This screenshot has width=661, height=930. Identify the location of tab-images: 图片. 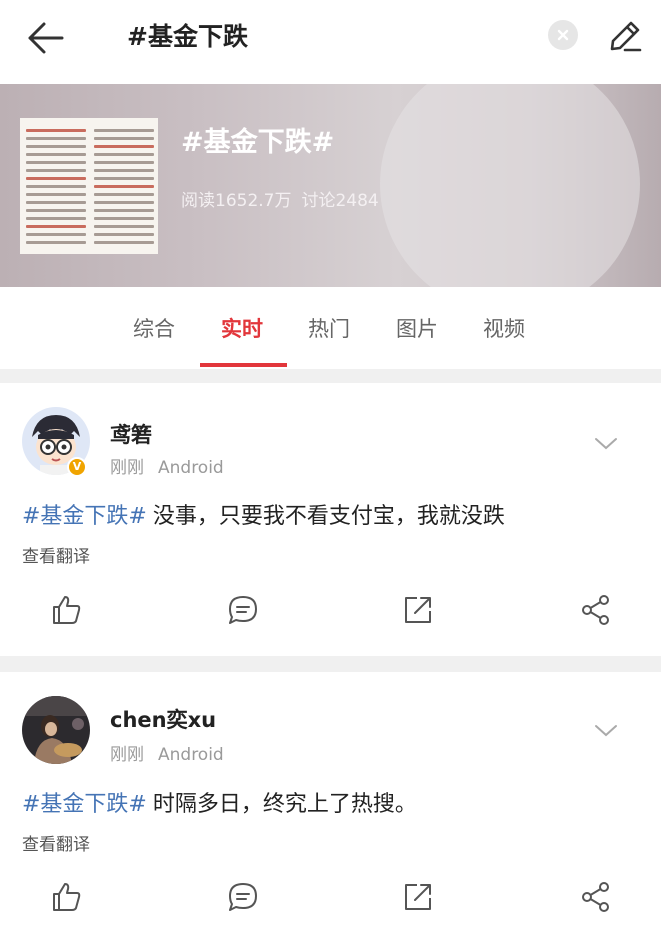
(417, 328).